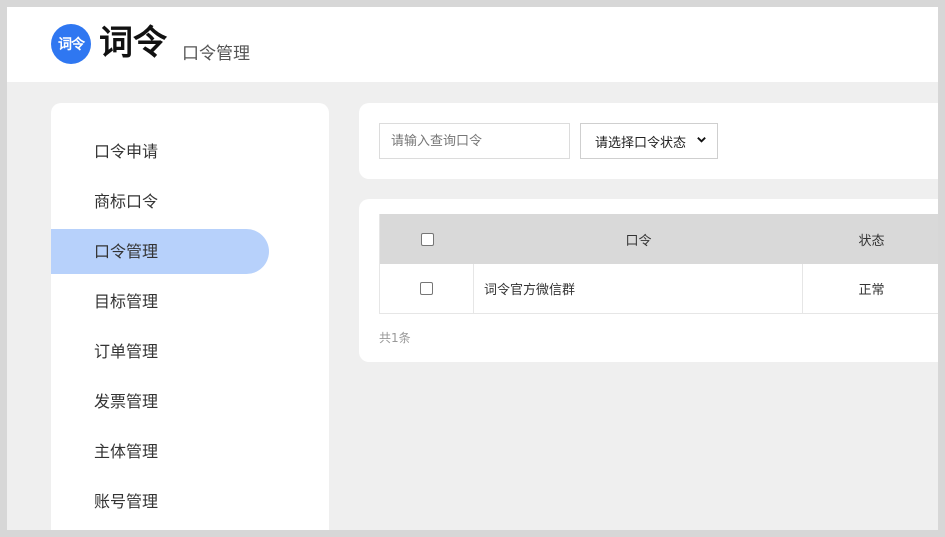 This screenshot has width=945, height=537. I want to click on chevron-down-icon, so click(701, 141).